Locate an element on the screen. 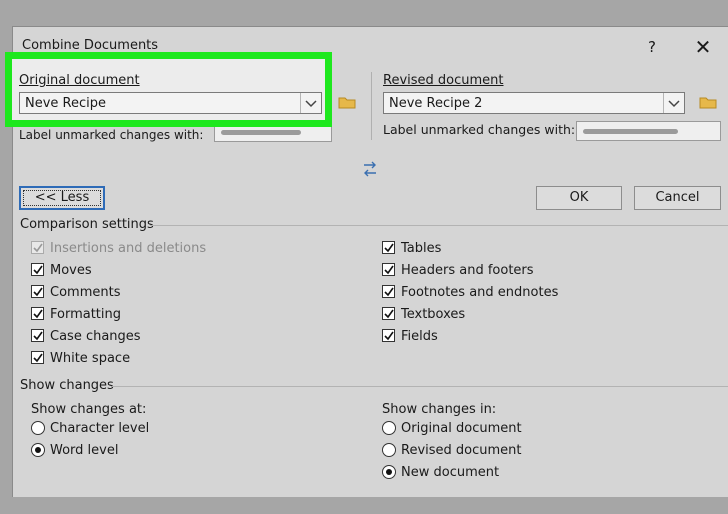 The height and width of the screenshot is (514, 728). checkbox-footnotes-endnotes is located at coordinates (388, 291).